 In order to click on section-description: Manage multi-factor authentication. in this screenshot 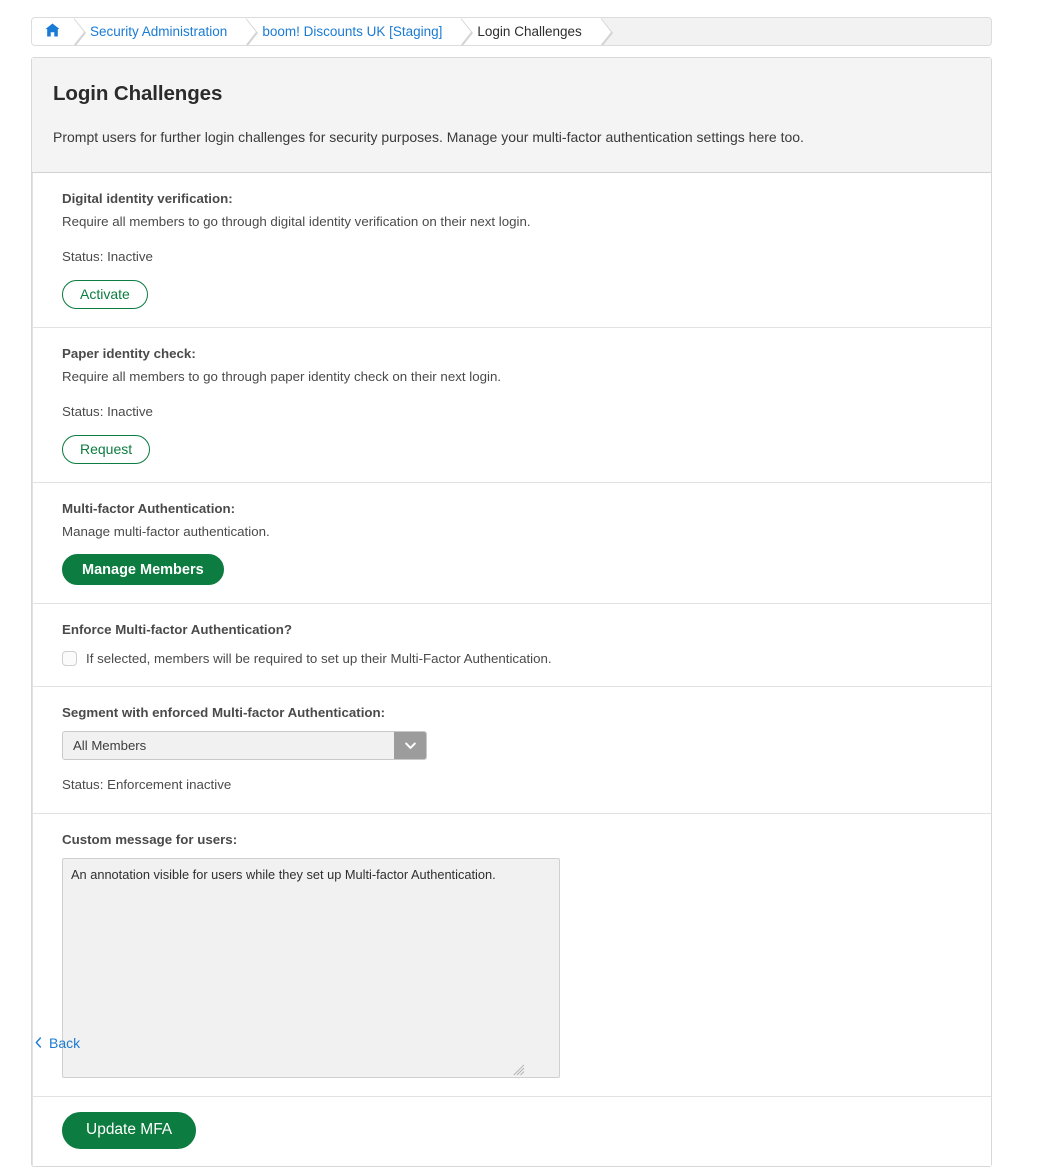, I will do `click(166, 532)`.